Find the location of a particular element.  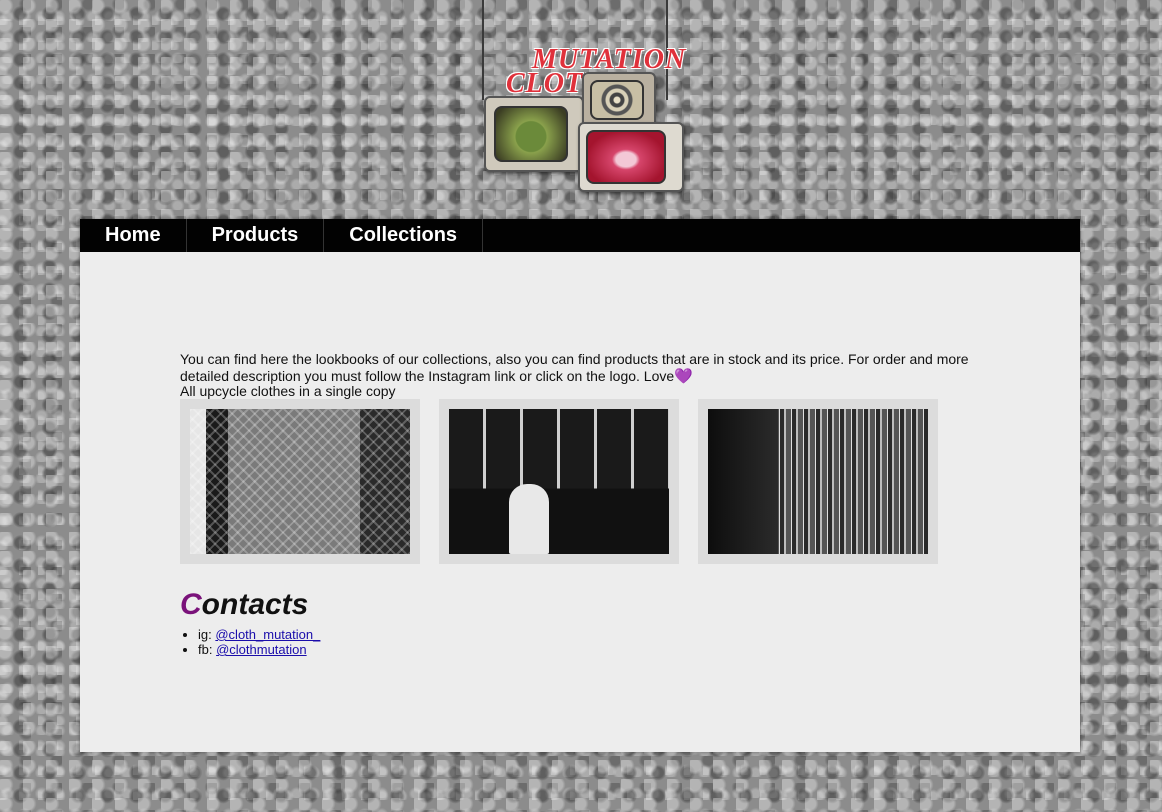

site-logo: MUTATION CLOTH is located at coordinates (581, 97).